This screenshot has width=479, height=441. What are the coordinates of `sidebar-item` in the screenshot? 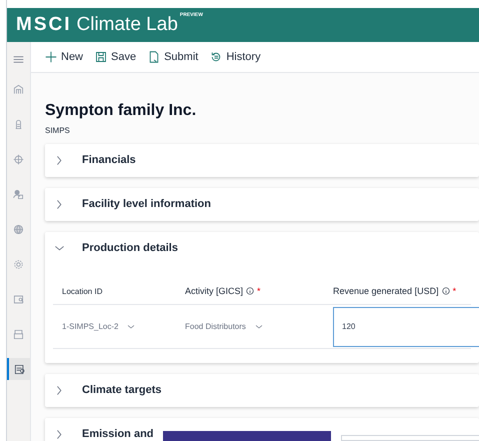 It's located at (18, 369).